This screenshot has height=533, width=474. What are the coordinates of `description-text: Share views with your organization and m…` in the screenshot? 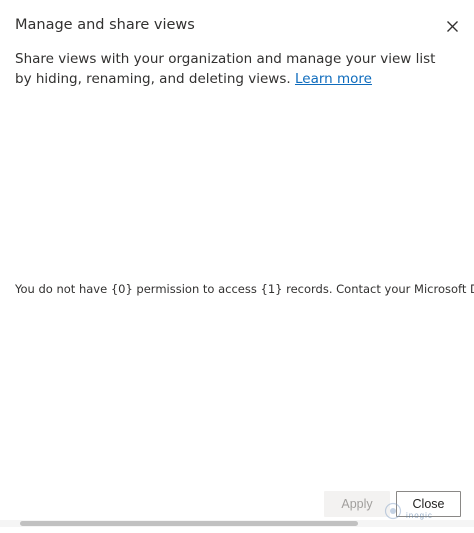 It's located at (225, 69).